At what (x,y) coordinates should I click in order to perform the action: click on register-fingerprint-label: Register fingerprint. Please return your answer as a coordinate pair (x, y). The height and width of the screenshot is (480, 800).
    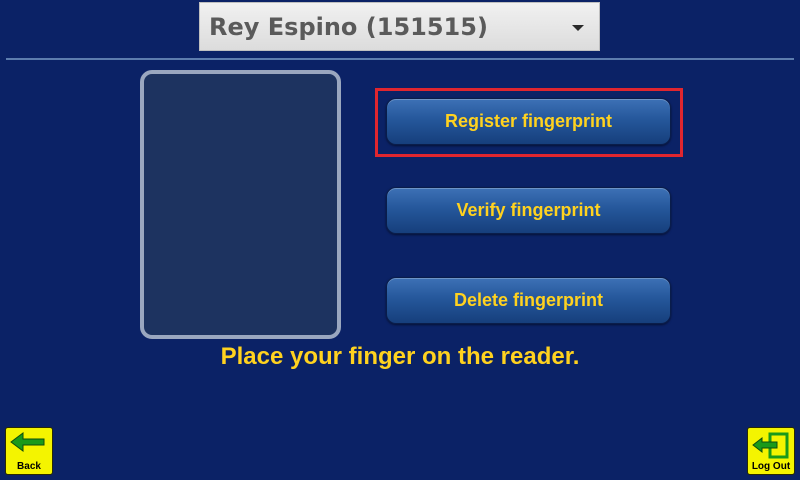
    Looking at the image, I should click on (528, 121).